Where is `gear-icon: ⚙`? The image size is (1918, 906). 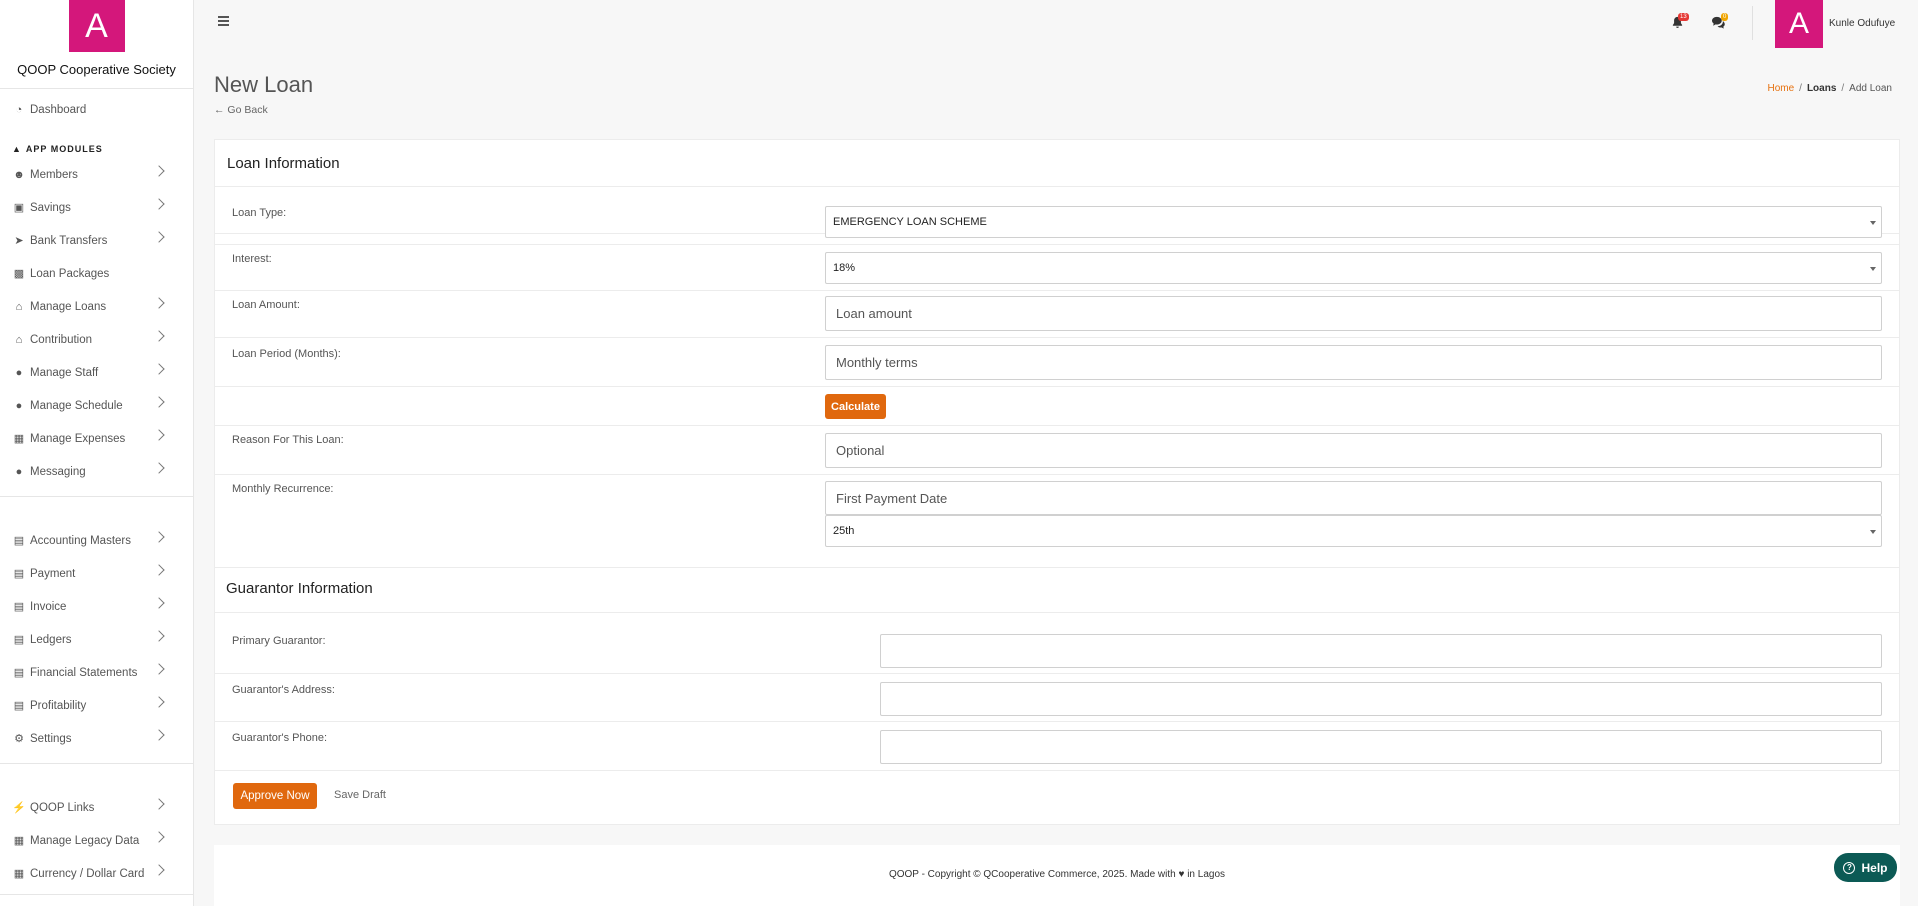
gear-icon: ⚙ is located at coordinates (19, 739).